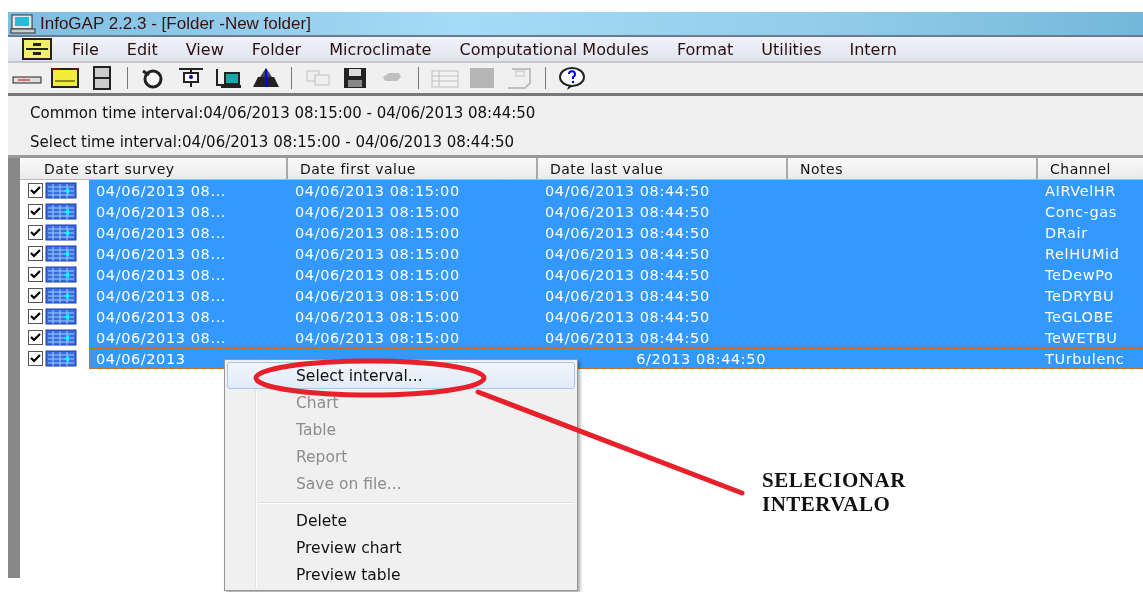 This screenshot has height=592, width=1143. I want to click on table-cell-text: TeGLOBE, so click(1079, 316).